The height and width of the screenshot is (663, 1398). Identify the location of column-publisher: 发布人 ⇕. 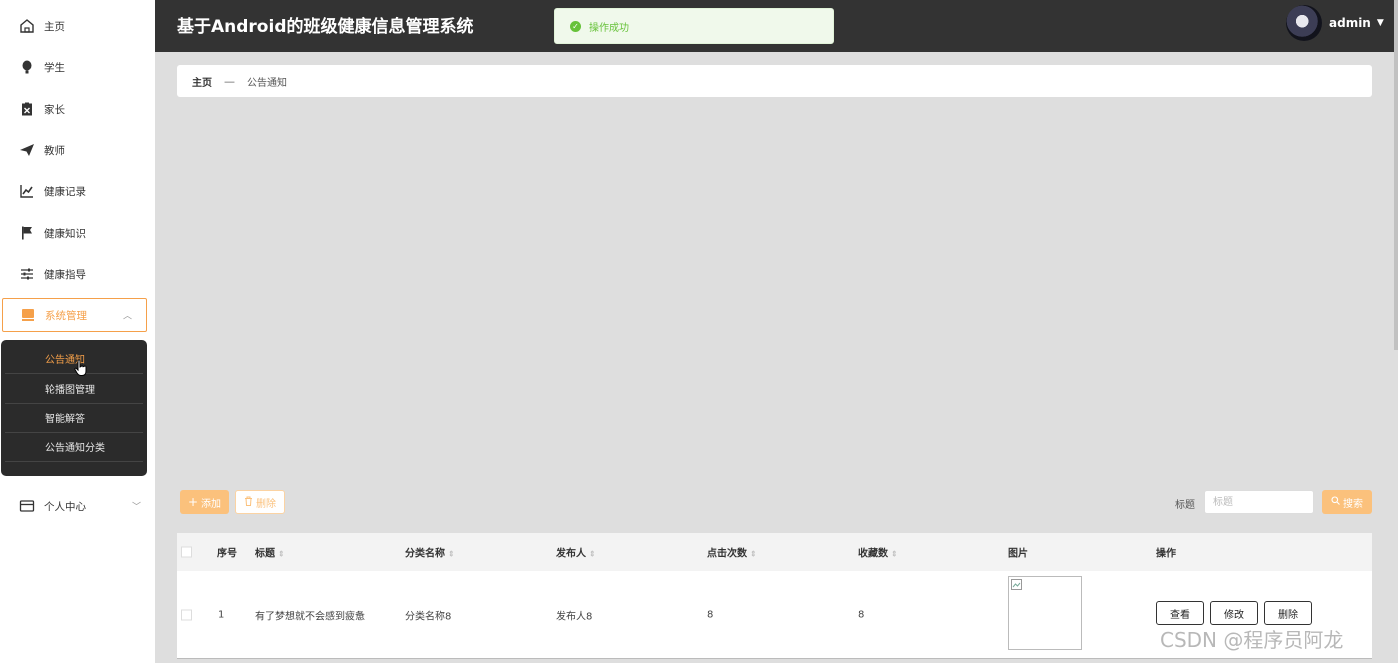
(576, 552).